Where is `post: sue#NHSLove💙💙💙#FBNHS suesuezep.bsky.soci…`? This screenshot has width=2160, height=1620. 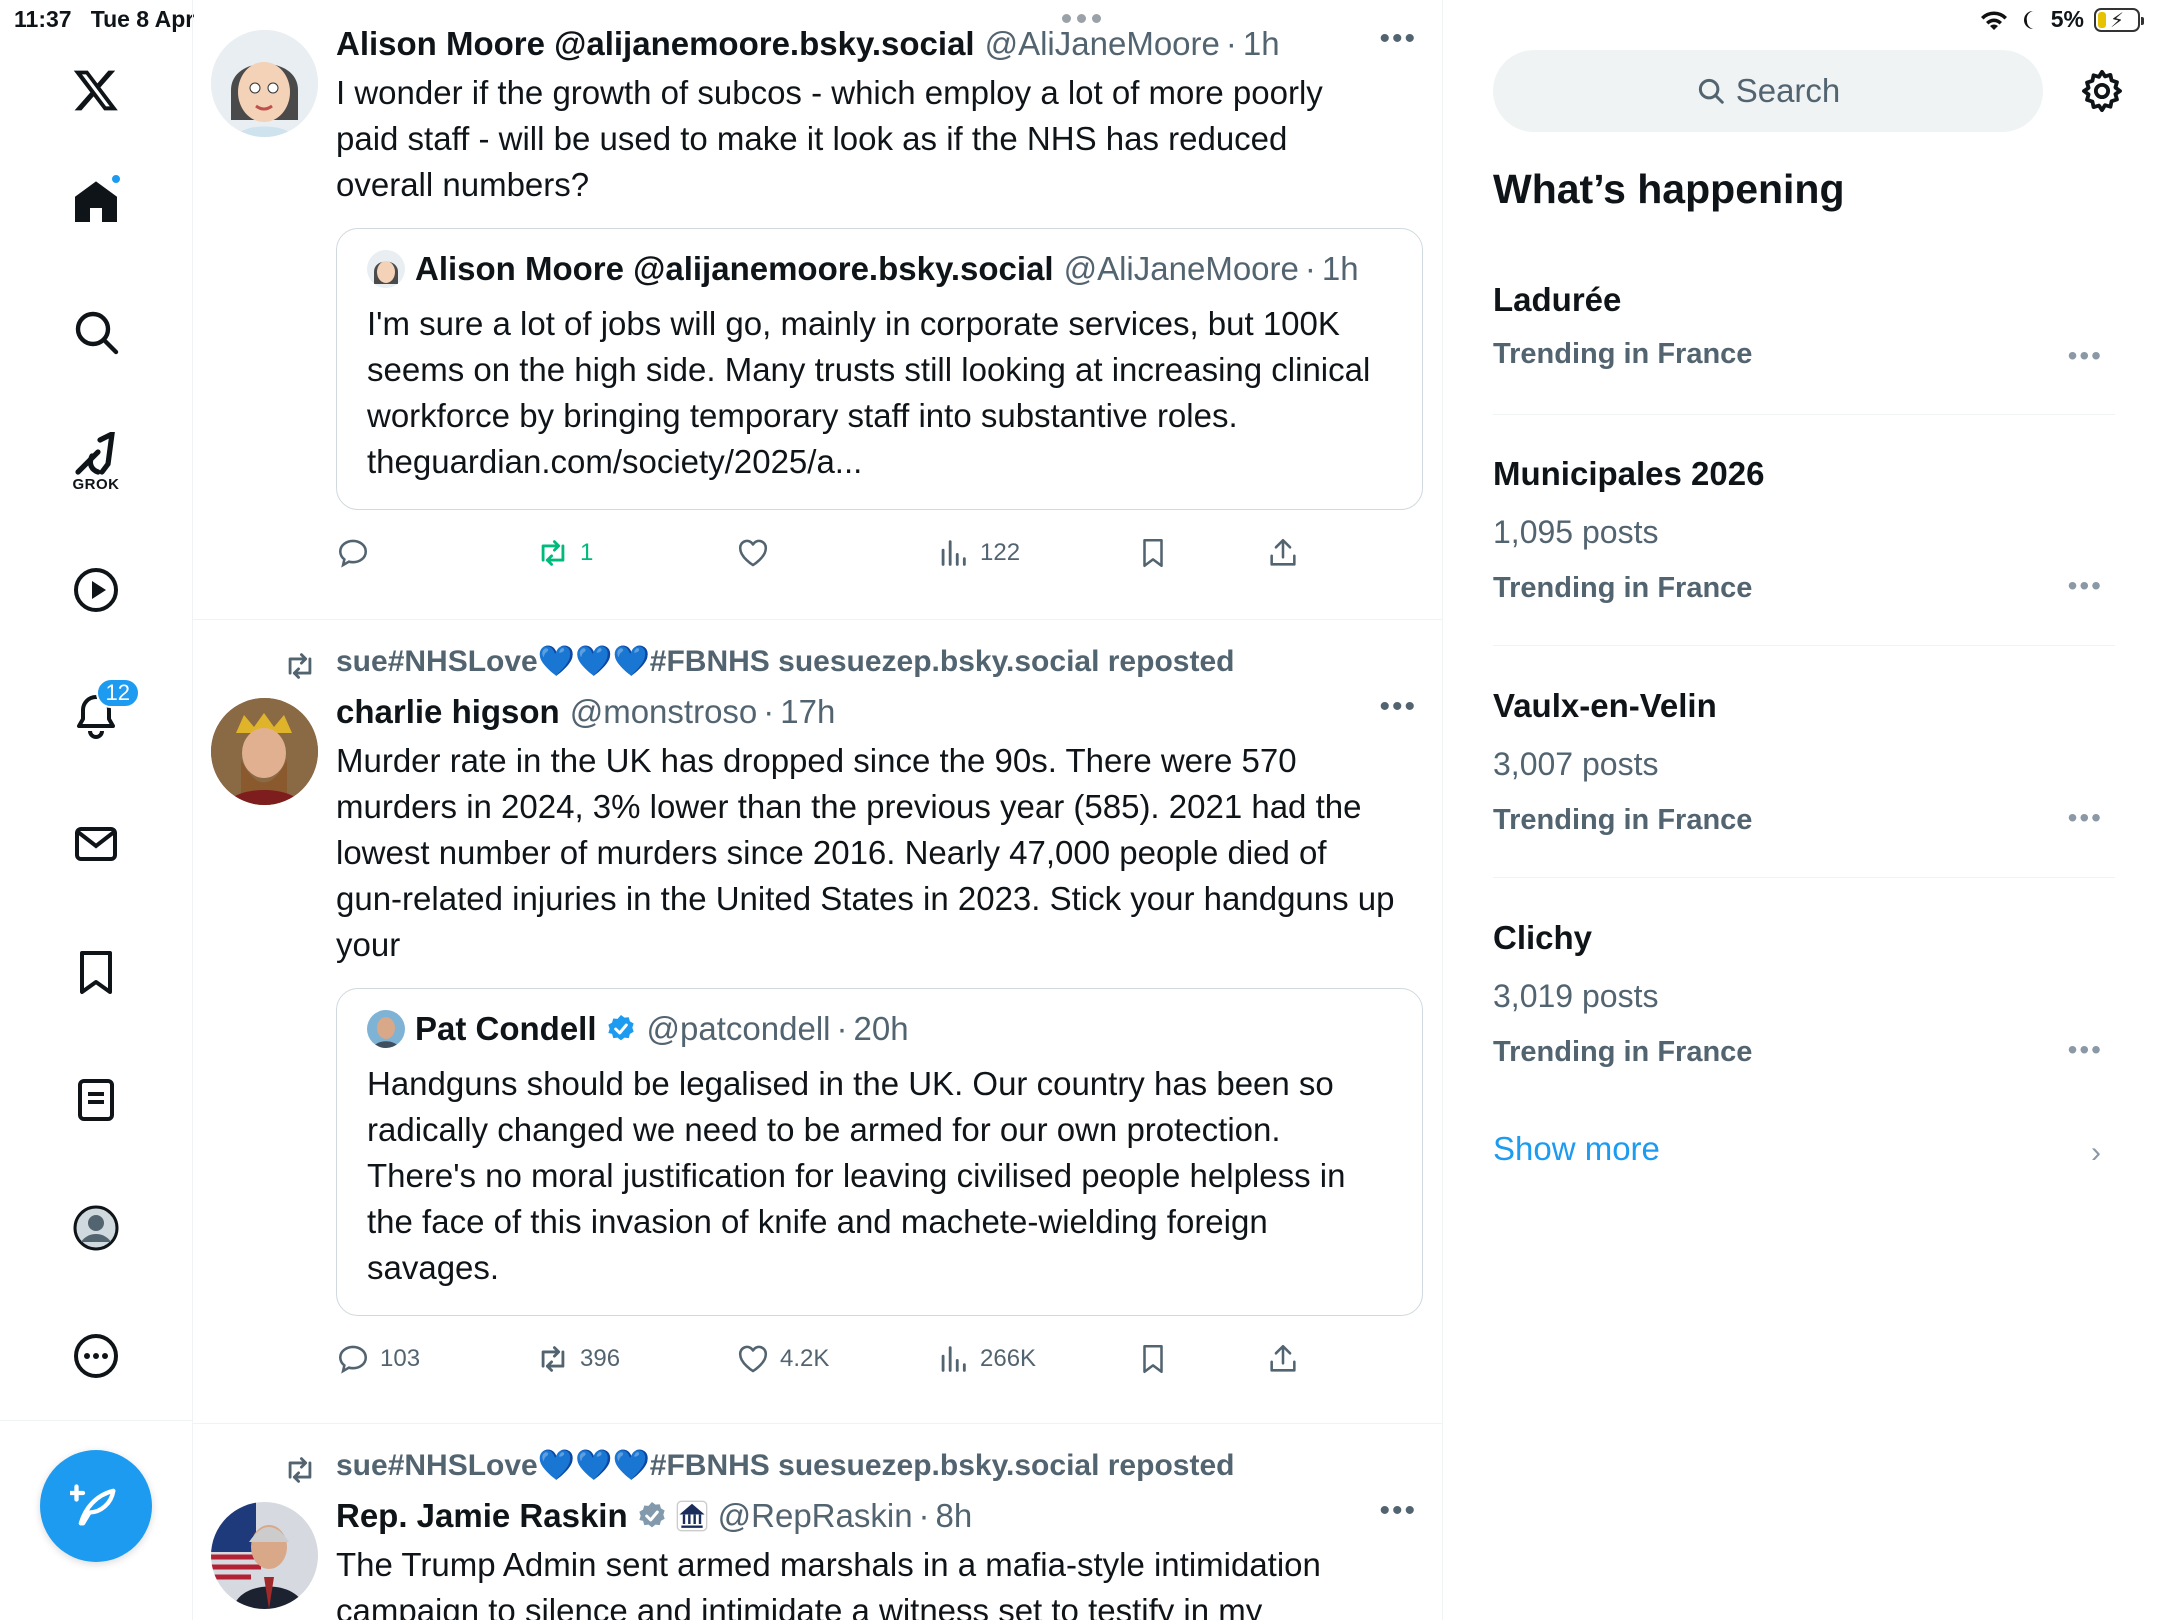
post: sue#NHSLove💙💙💙#FBNHS suesuezep.bsky.soci… is located at coordinates (817, 1522).